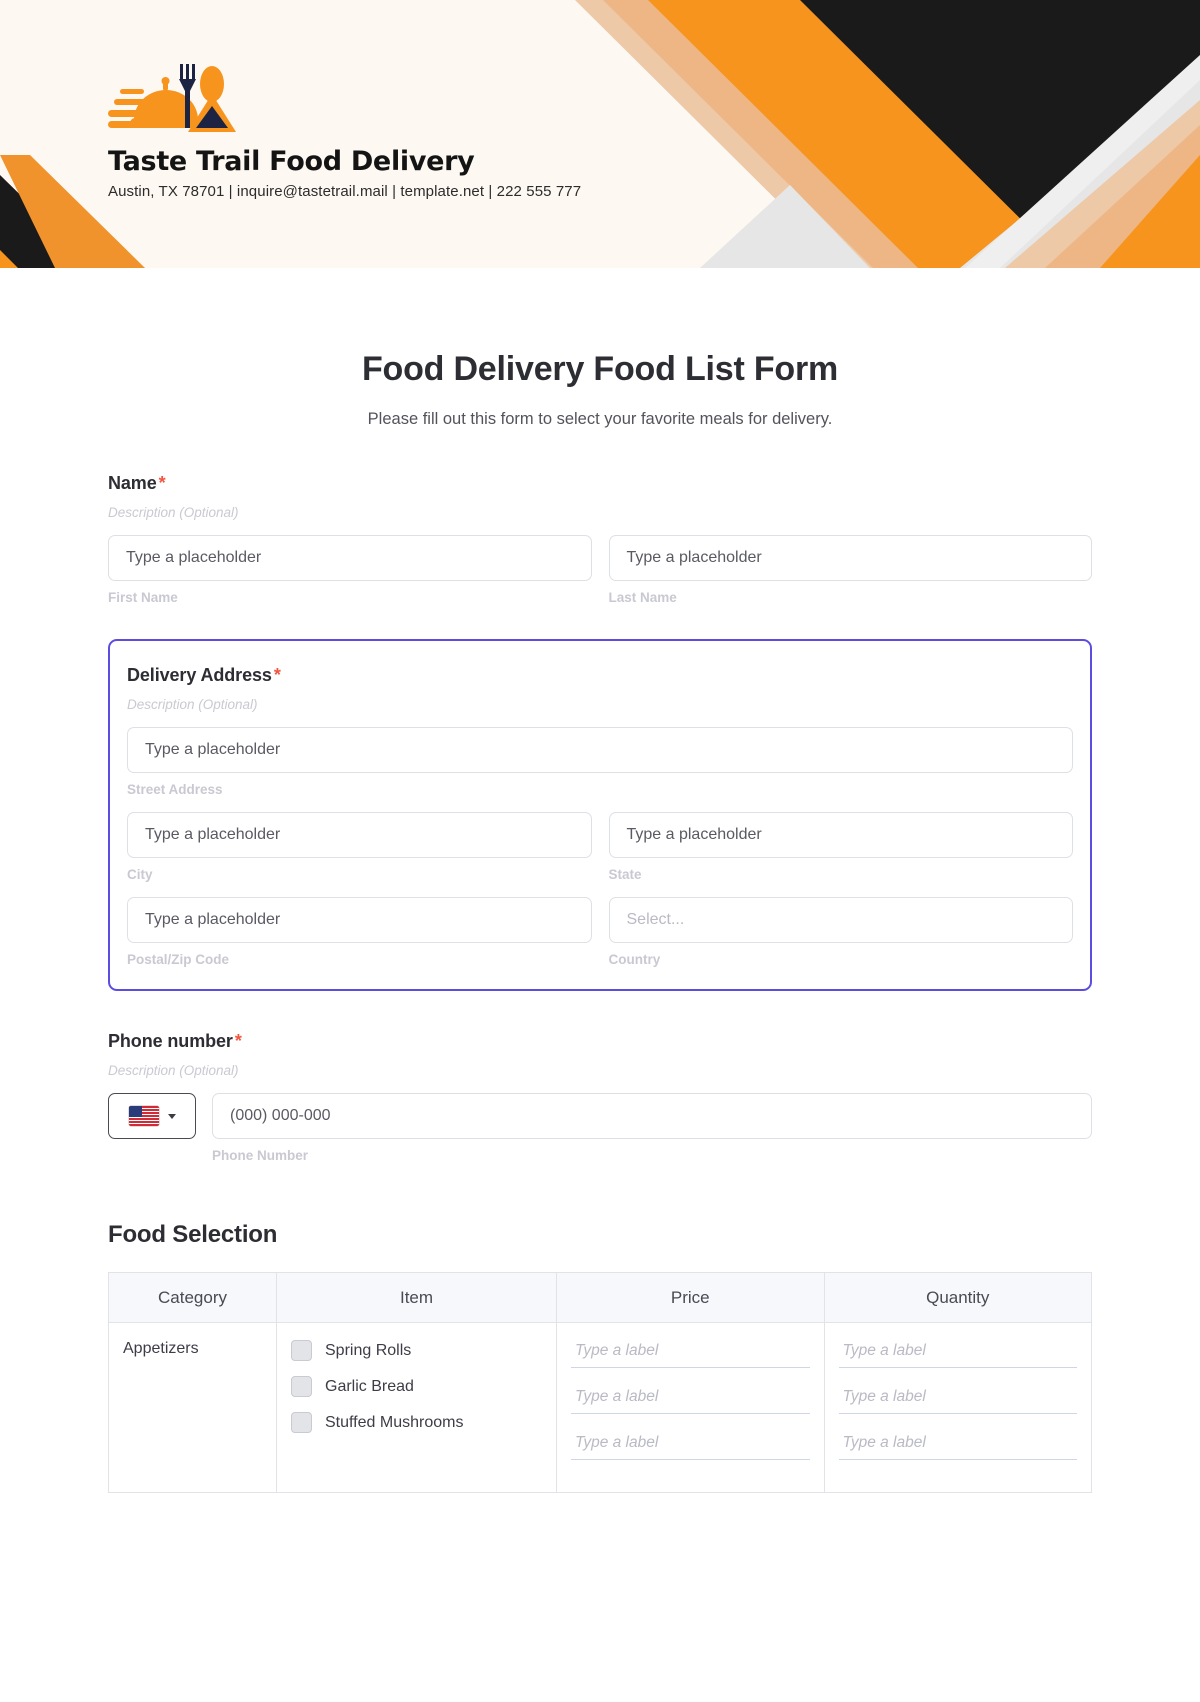 This screenshot has height=1702, width=1200. What do you see at coordinates (178, 959) in the screenshot?
I see `postal-zip-sublabel: Postal/Zip Code` at bounding box center [178, 959].